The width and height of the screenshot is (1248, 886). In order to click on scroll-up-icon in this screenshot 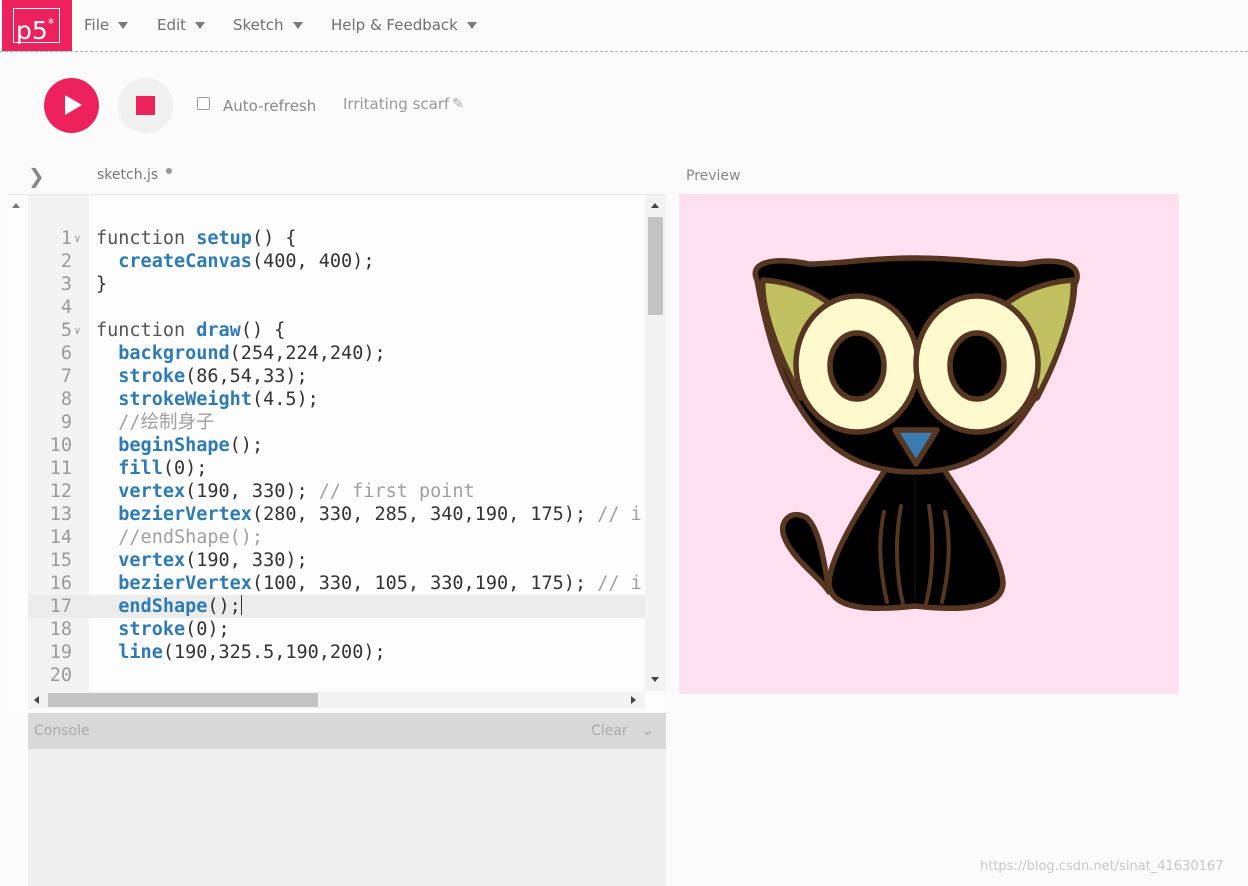, I will do `click(655, 205)`.